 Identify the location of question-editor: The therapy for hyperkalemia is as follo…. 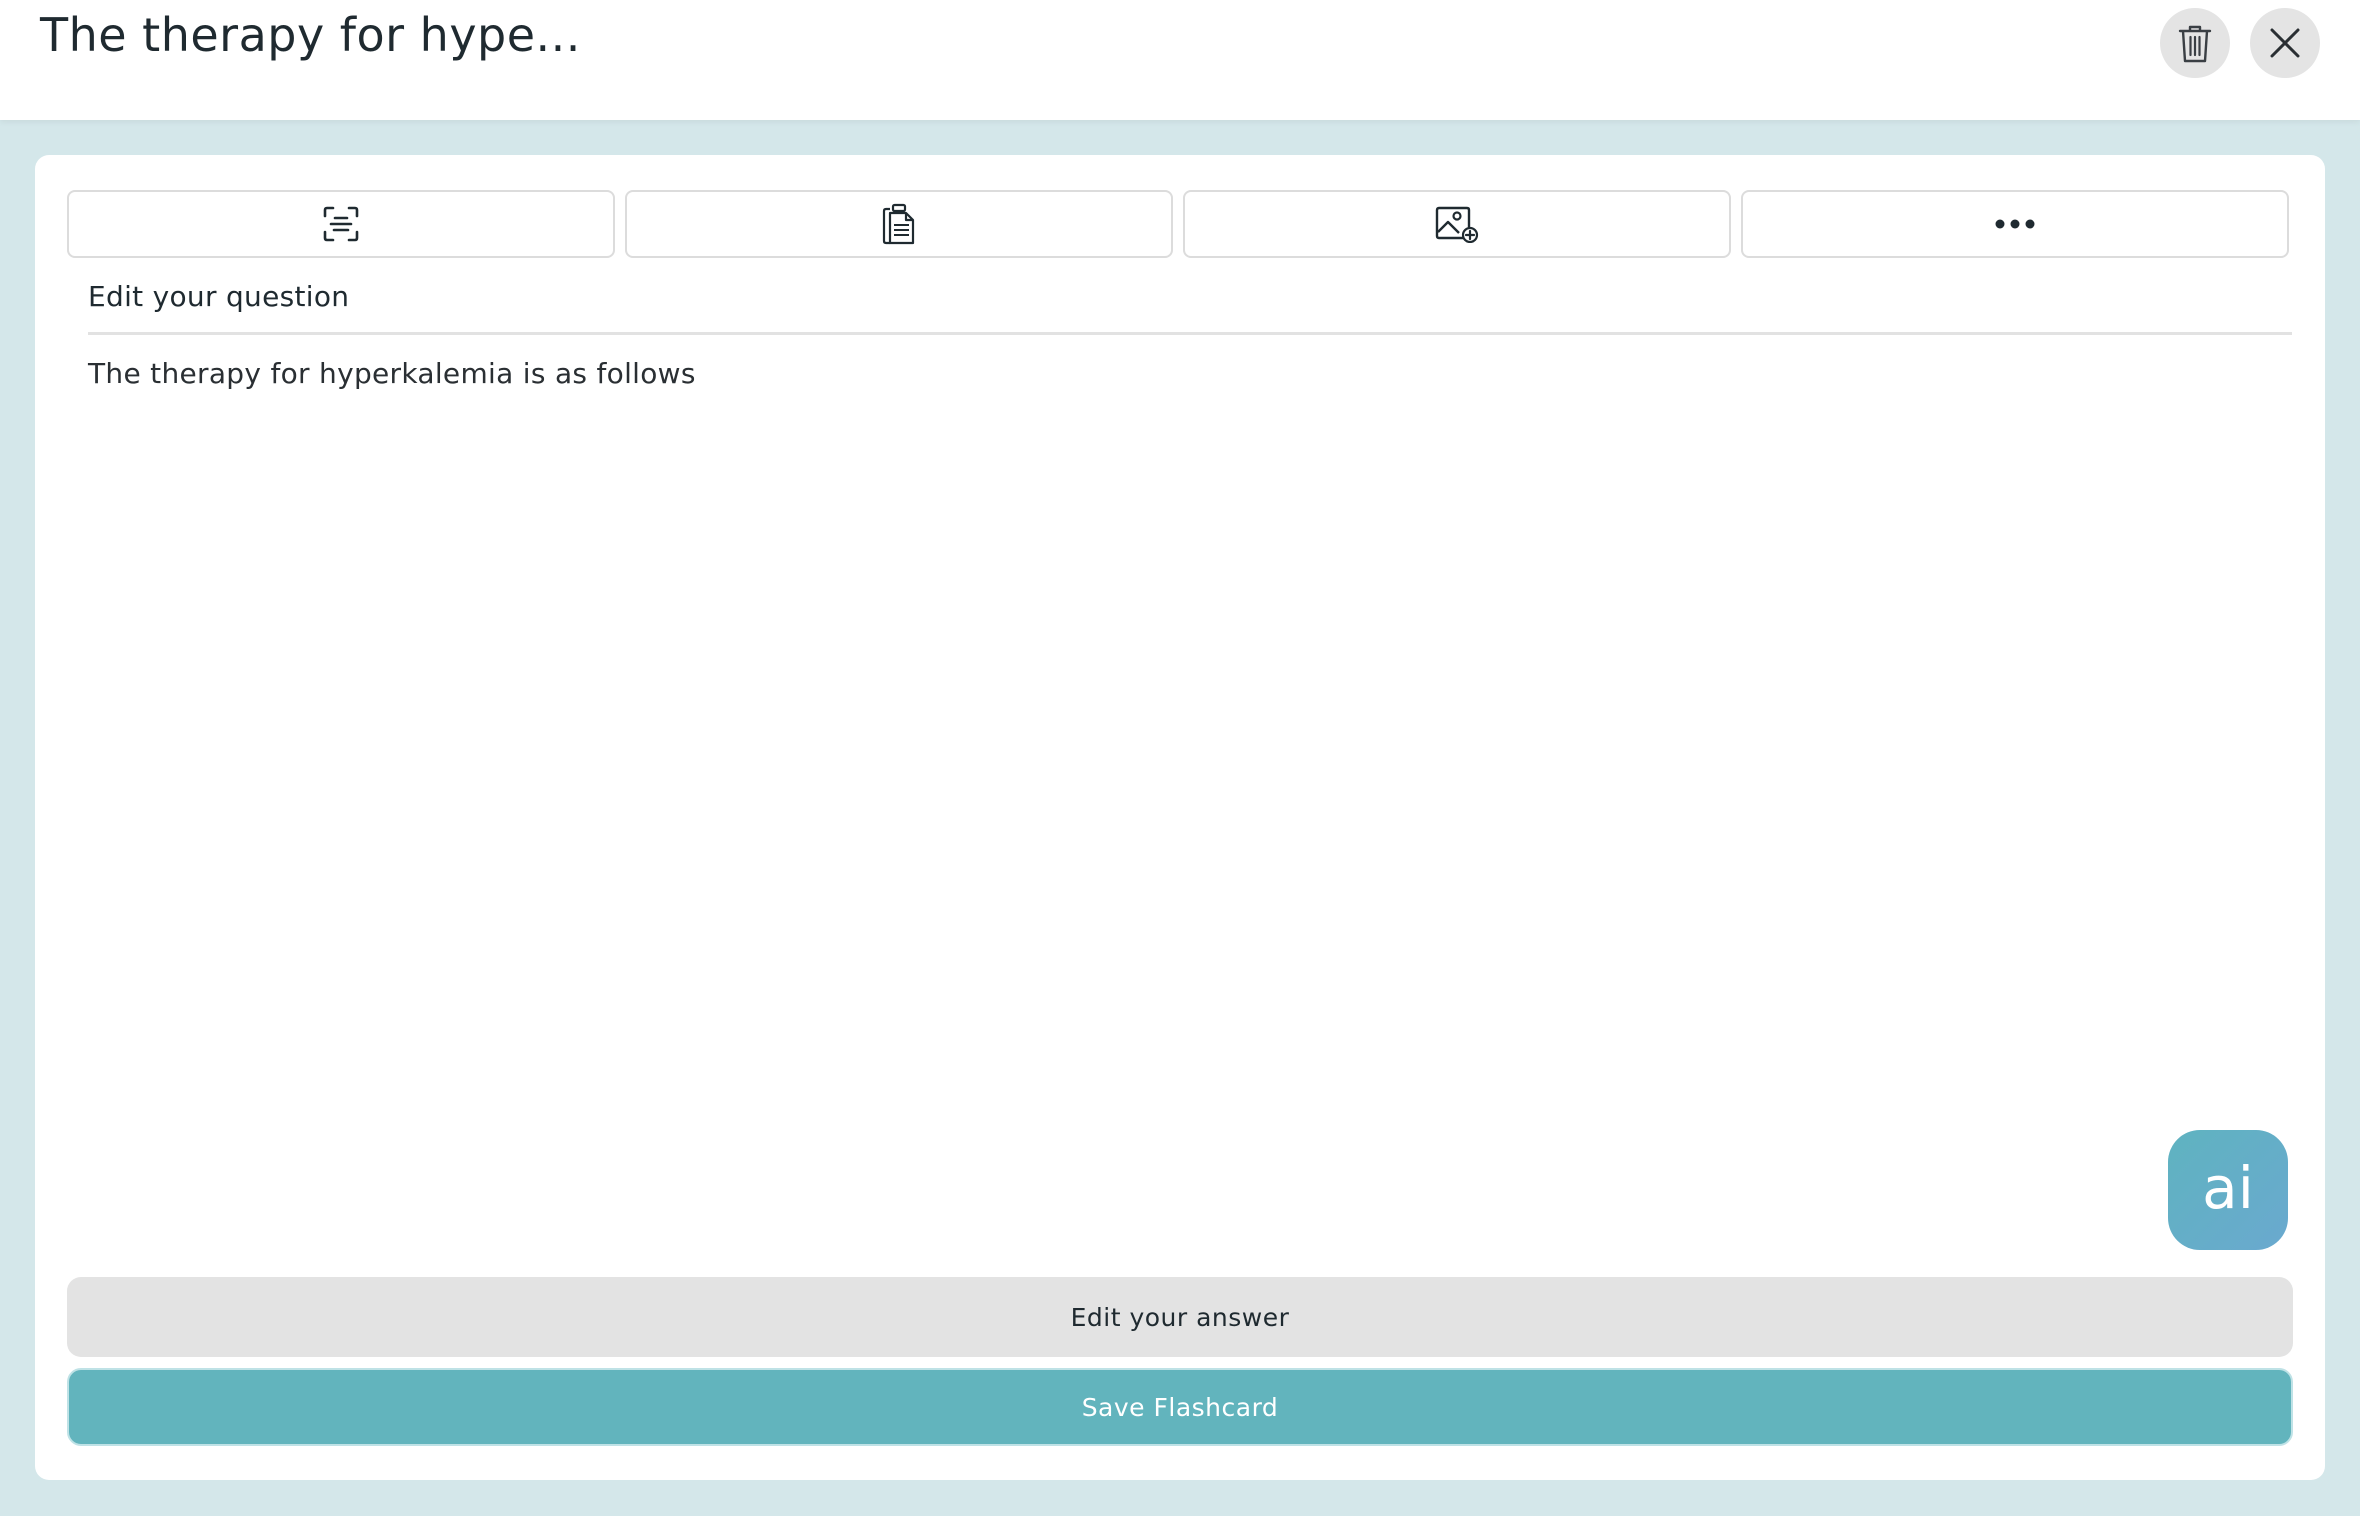
(1178, 377).